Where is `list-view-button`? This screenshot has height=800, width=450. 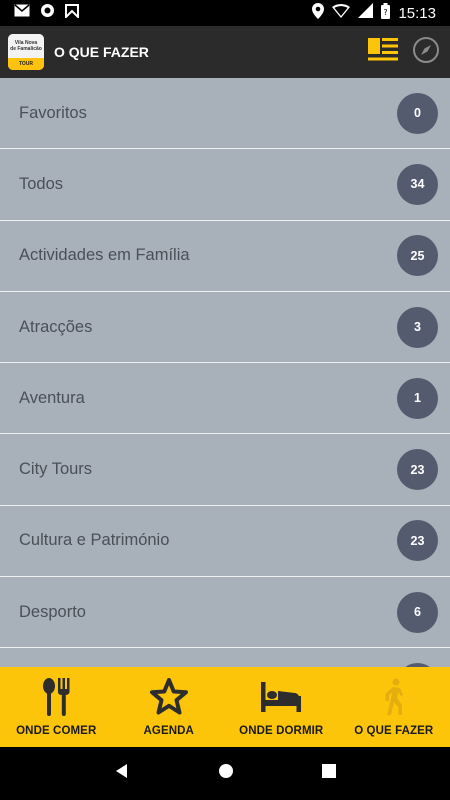 list-view-button is located at coordinates (383, 52).